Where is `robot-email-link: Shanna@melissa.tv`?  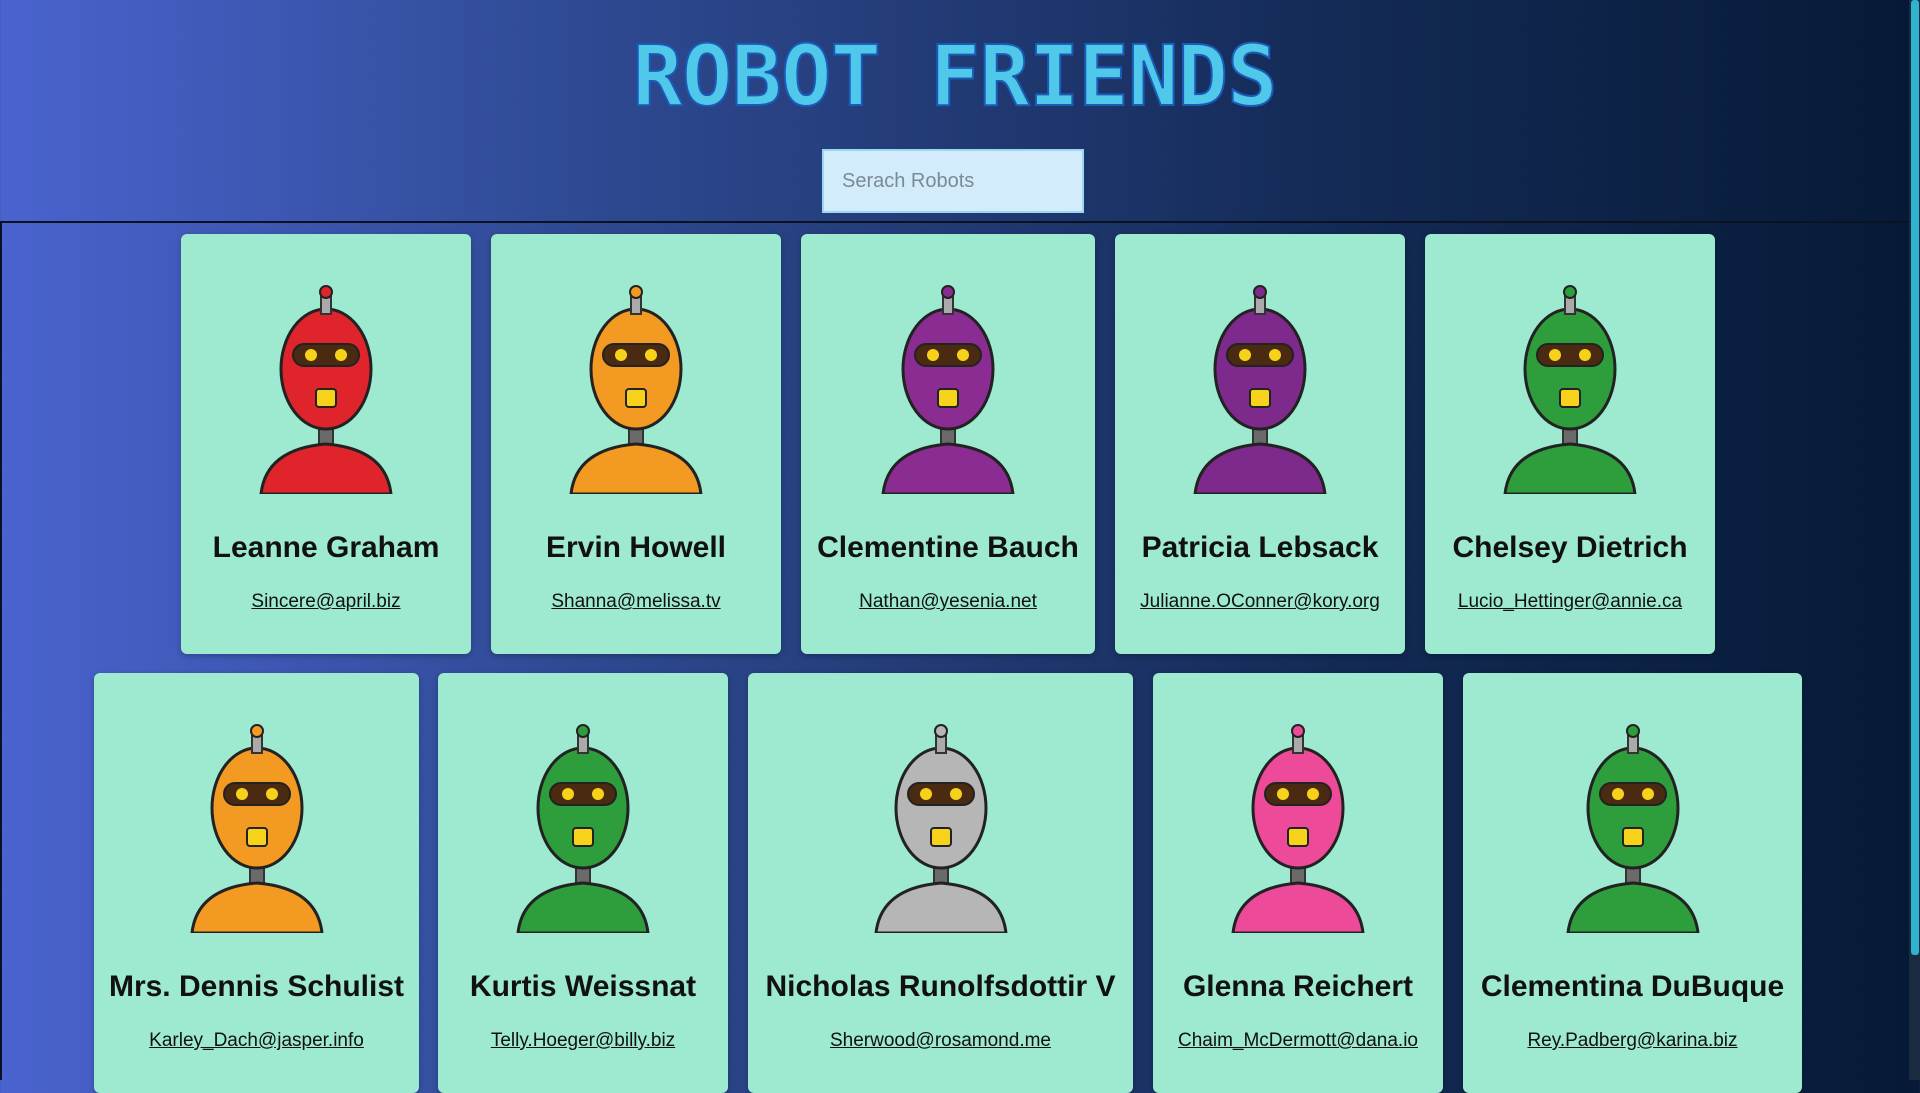 robot-email-link: Shanna@melissa.tv is located at coordinates (636, 602).